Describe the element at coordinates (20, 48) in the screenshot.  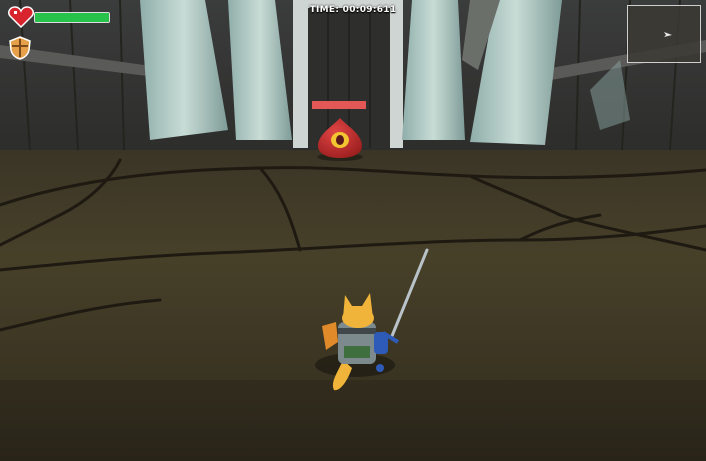
I see `shield-icon` at that location.